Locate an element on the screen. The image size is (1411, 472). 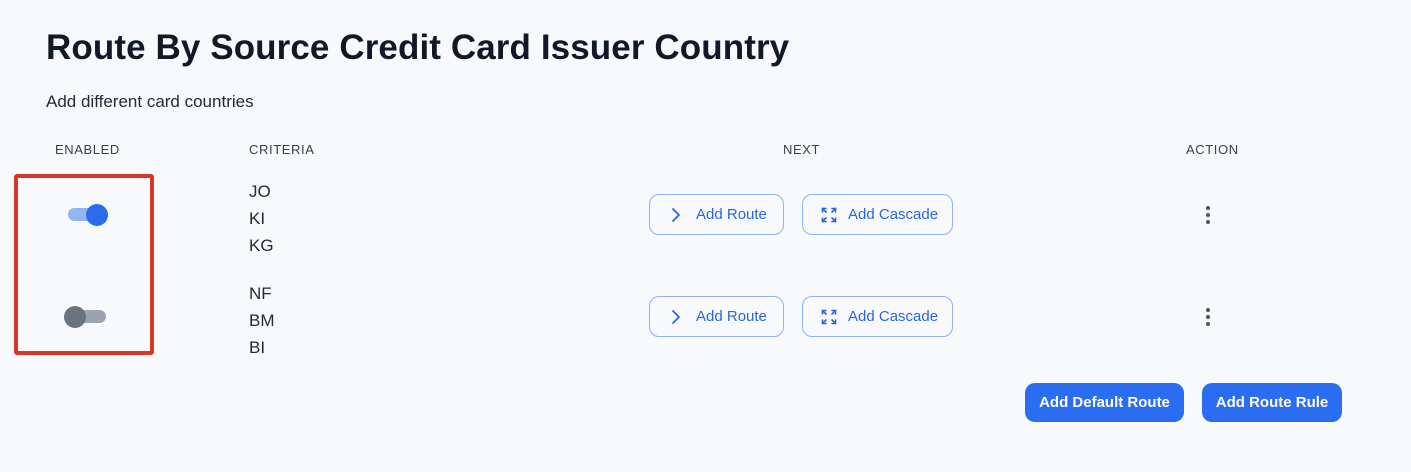
criteria-list: JO KI KG is located at coordinates (261, 218).